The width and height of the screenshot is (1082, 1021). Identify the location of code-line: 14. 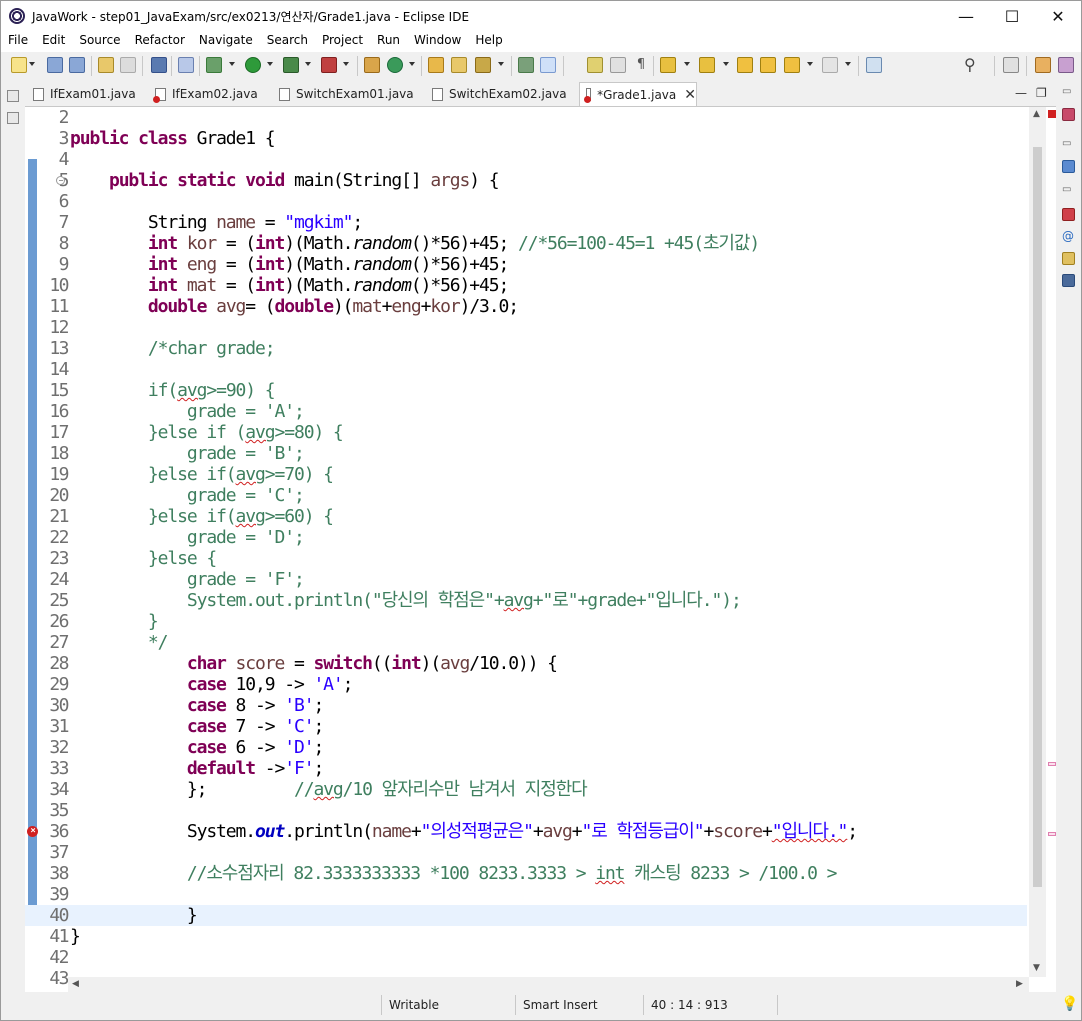
(526, 369).